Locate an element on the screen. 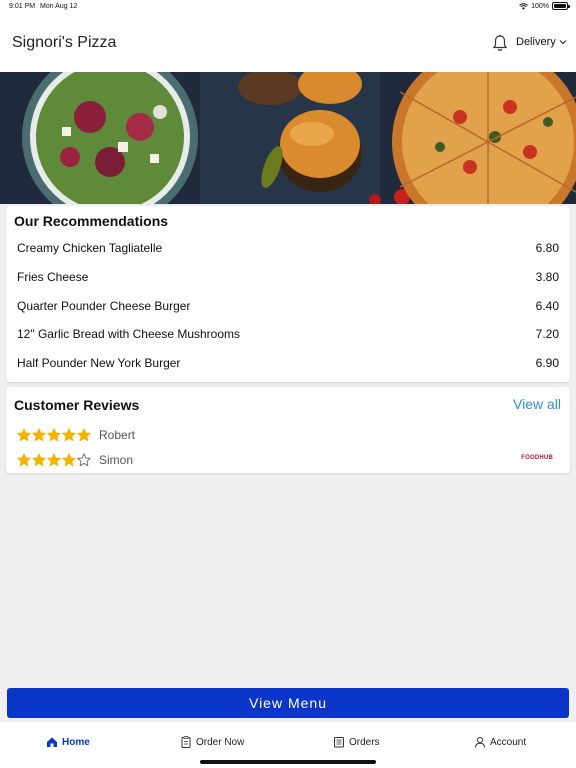  tab-orders: Orders is located at coordinates (356, 742).